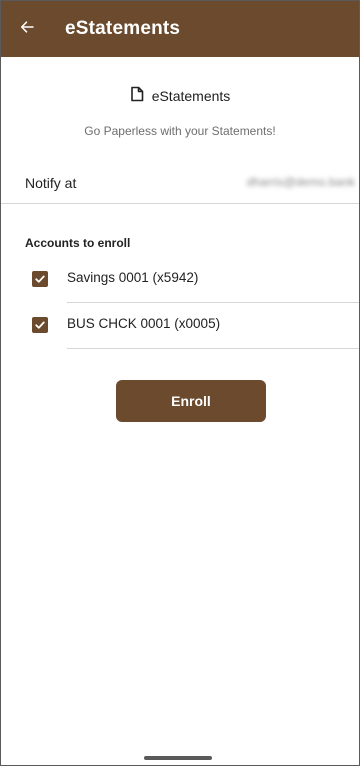 The width and height of the screenshot is (360, 766). What do you see at coordinates (133, 277) in the screenshot?
I see `account-label-savings: Savings 0001 (x5942)` at bounding box center [133, 277].